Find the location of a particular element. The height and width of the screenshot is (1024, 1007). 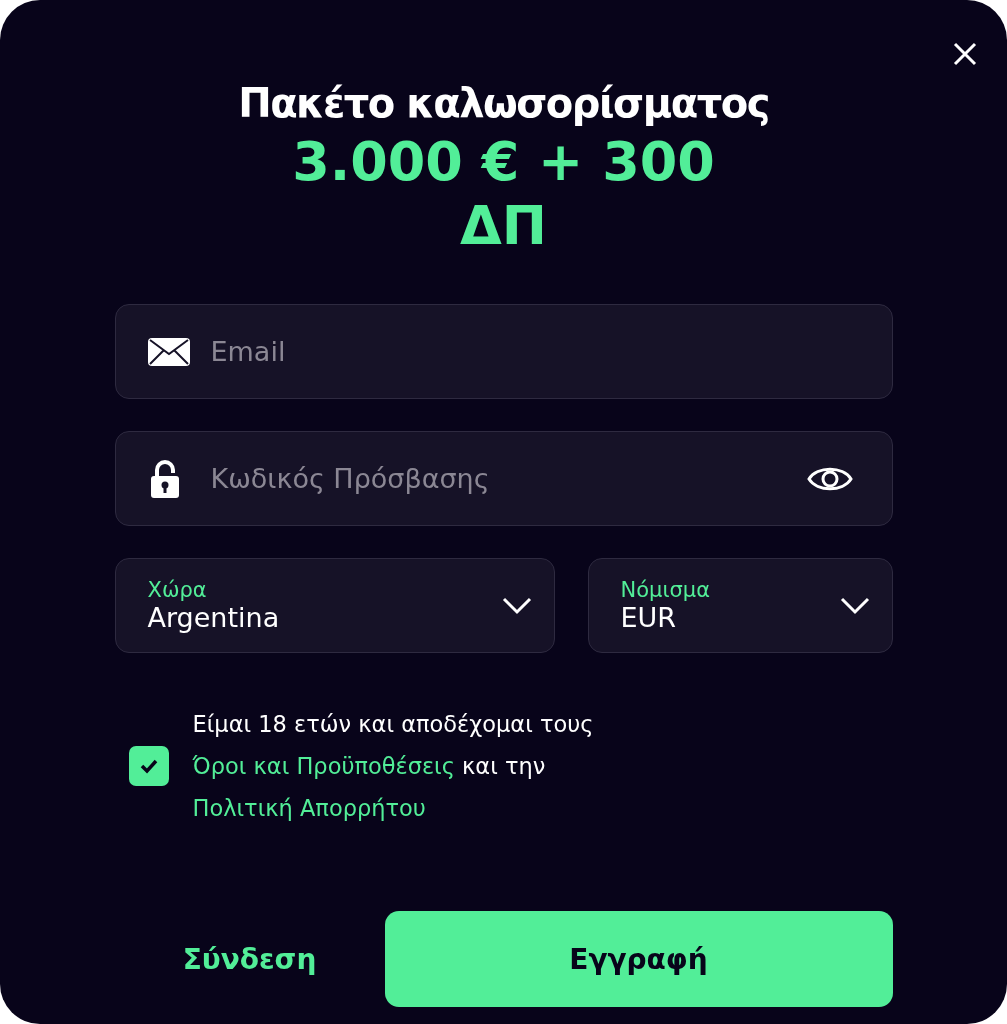

privacy-link: Πολιτική Απορρήτου is located at coordinates (309, 808).